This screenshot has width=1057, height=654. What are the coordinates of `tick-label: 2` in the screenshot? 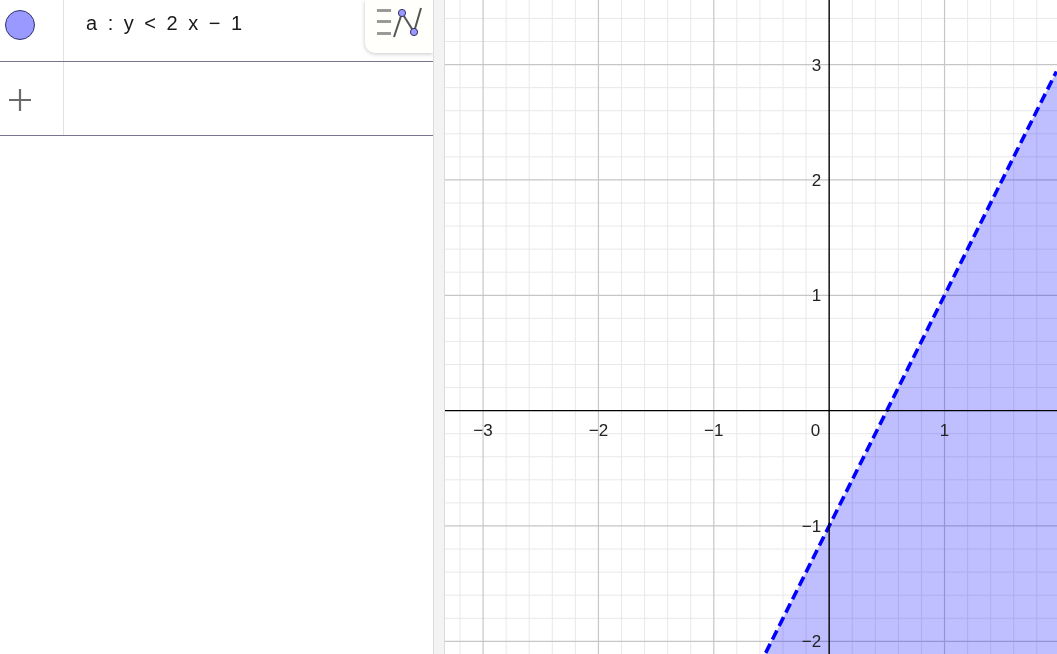 It's located at (816, 180).